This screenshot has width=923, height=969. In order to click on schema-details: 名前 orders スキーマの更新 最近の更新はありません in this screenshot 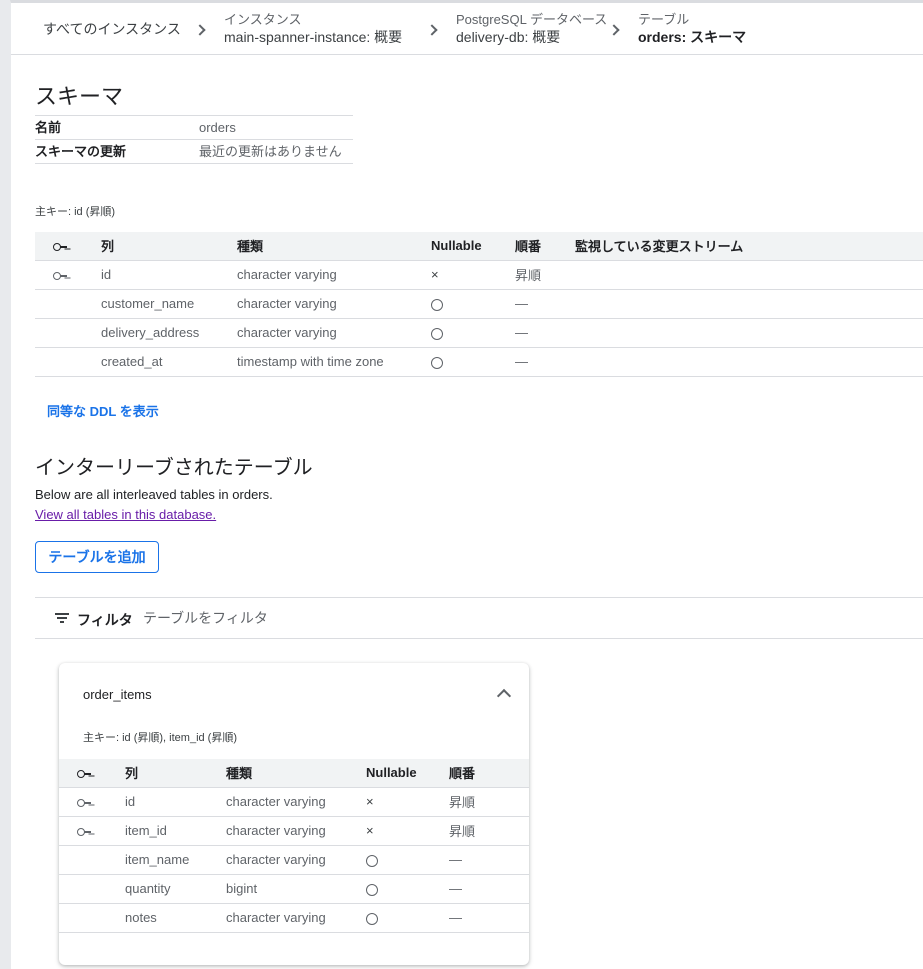, I will do `click(194, 139)`.